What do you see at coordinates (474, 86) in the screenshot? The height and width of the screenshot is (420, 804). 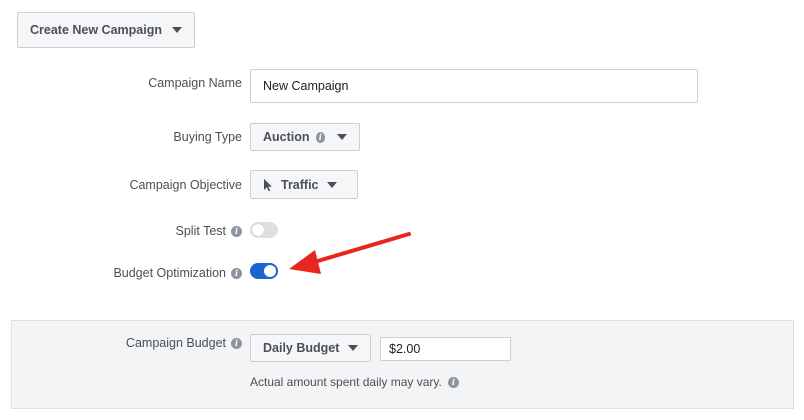 I see `campaign-name-input` at bounding box center [474, 86].